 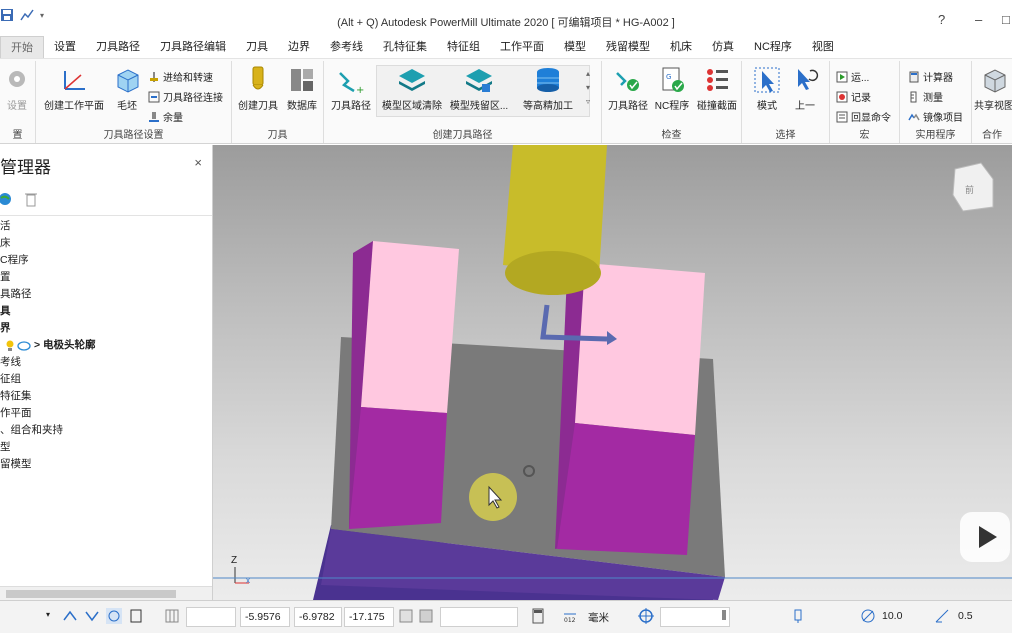 I want to click on globe-icon, so click(x=7, y=199).